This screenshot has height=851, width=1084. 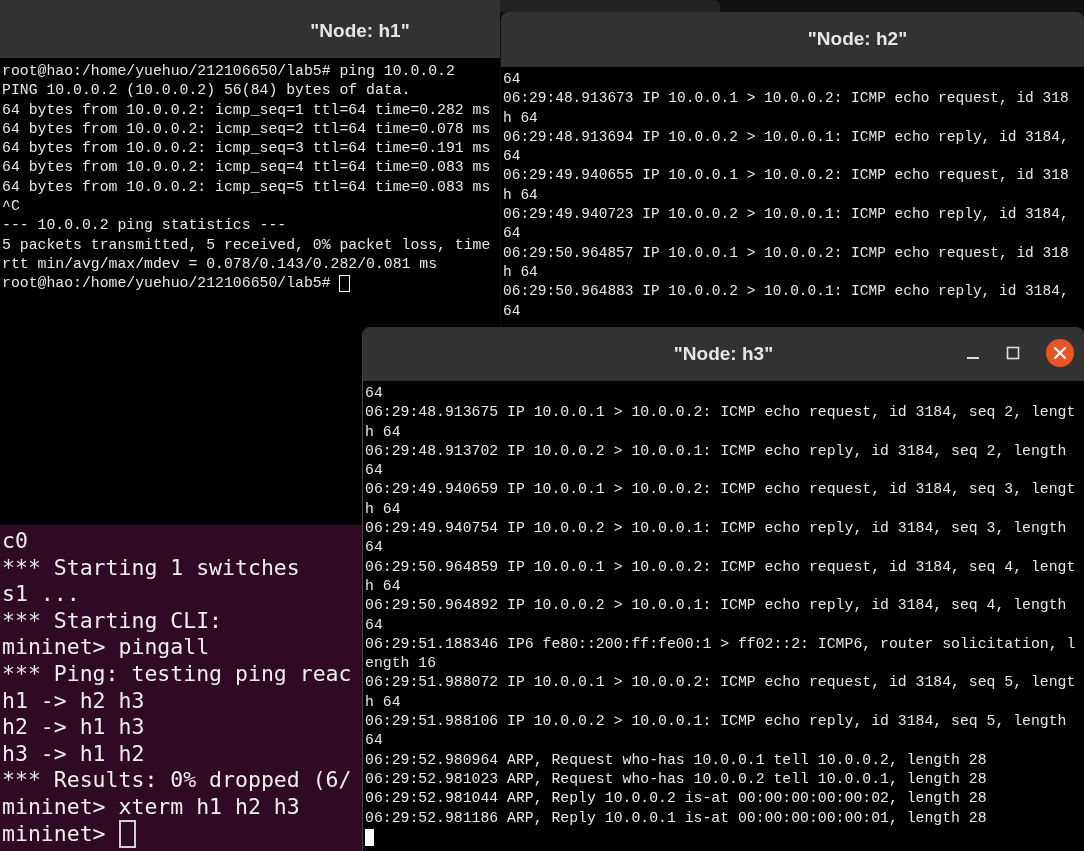 What do you see at coordinates (73, 701) in the screenshot?
I see `terminal-line: h1 -> h2 h3` at bounding box center [73, 701].